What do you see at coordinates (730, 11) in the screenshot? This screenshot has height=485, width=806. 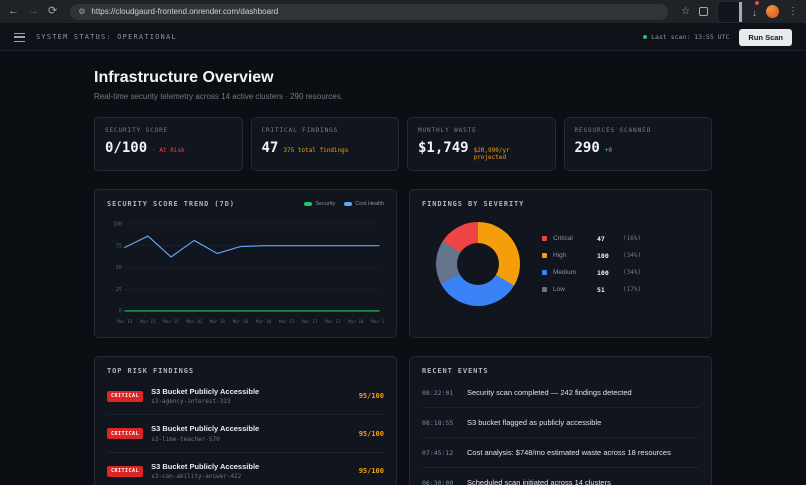 I see `side-panel-icon` at bounding box center [730, 11].